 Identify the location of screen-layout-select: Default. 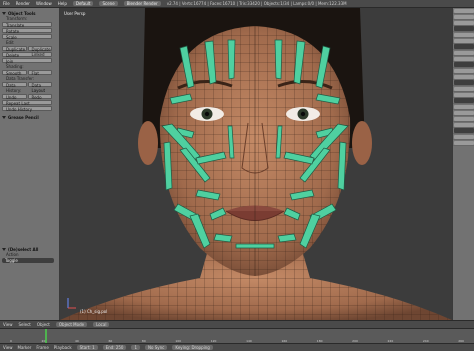
(83, 3).